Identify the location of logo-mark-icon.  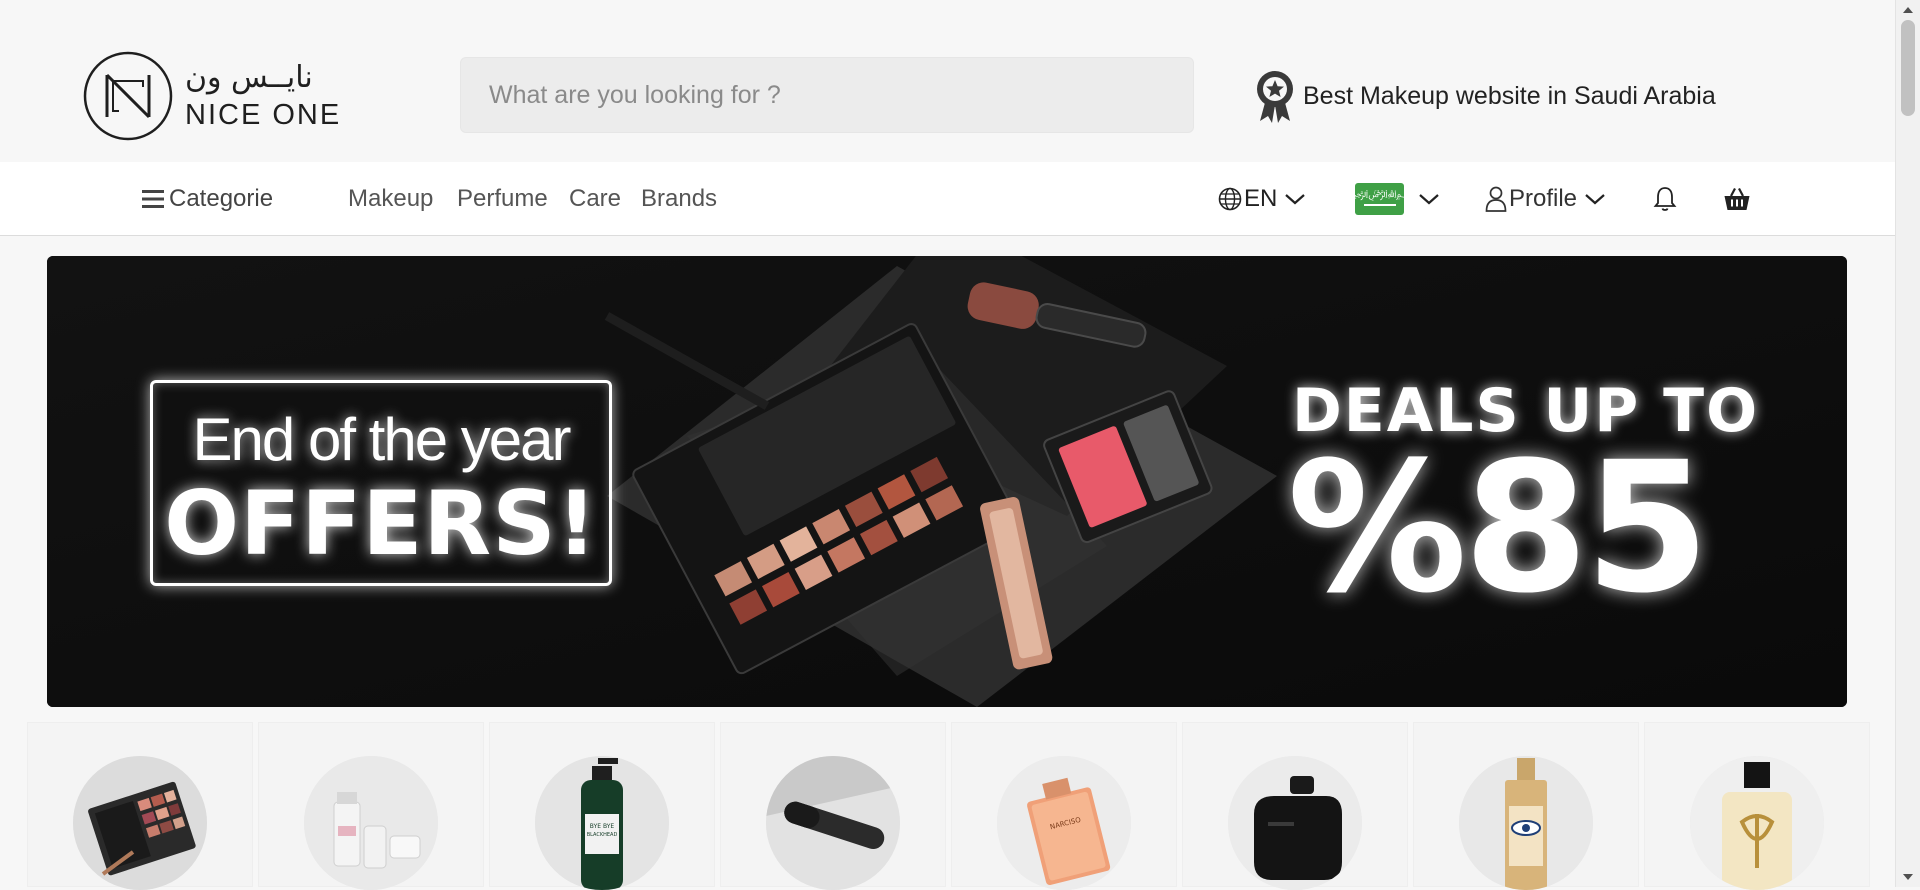
(128, 96).